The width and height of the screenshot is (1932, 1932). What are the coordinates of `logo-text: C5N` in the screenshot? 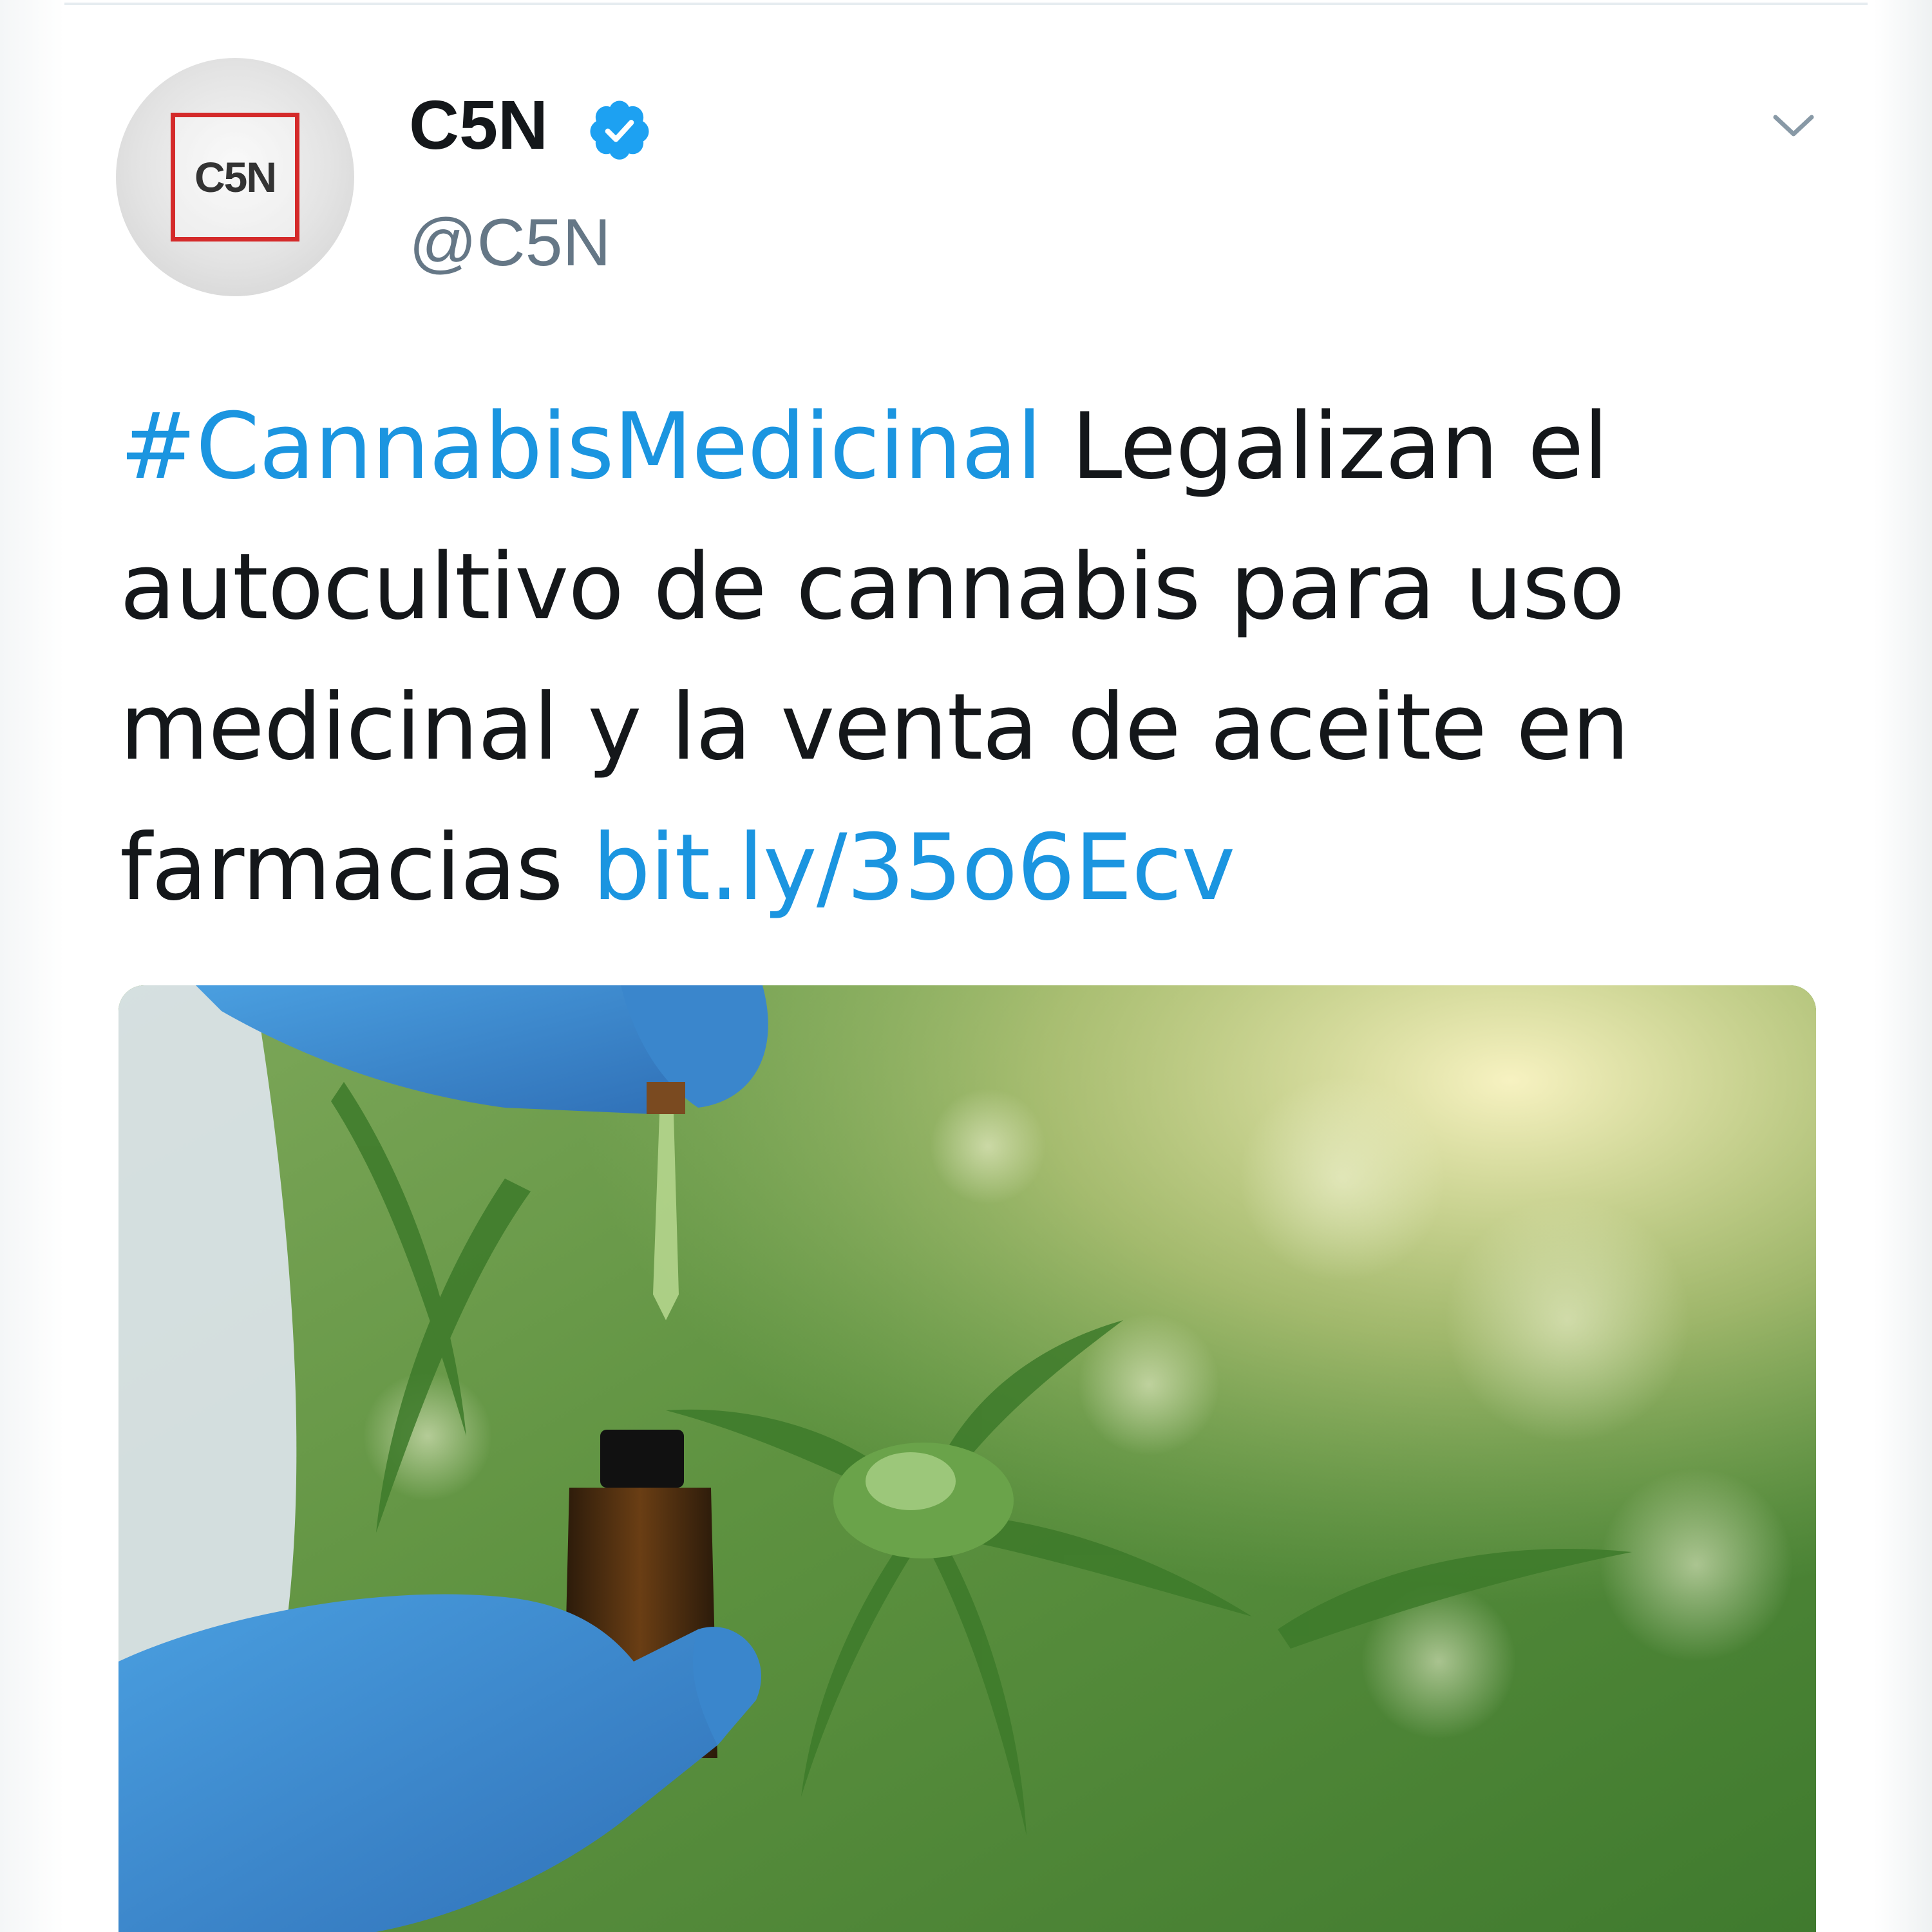 It's located at (235, 177).